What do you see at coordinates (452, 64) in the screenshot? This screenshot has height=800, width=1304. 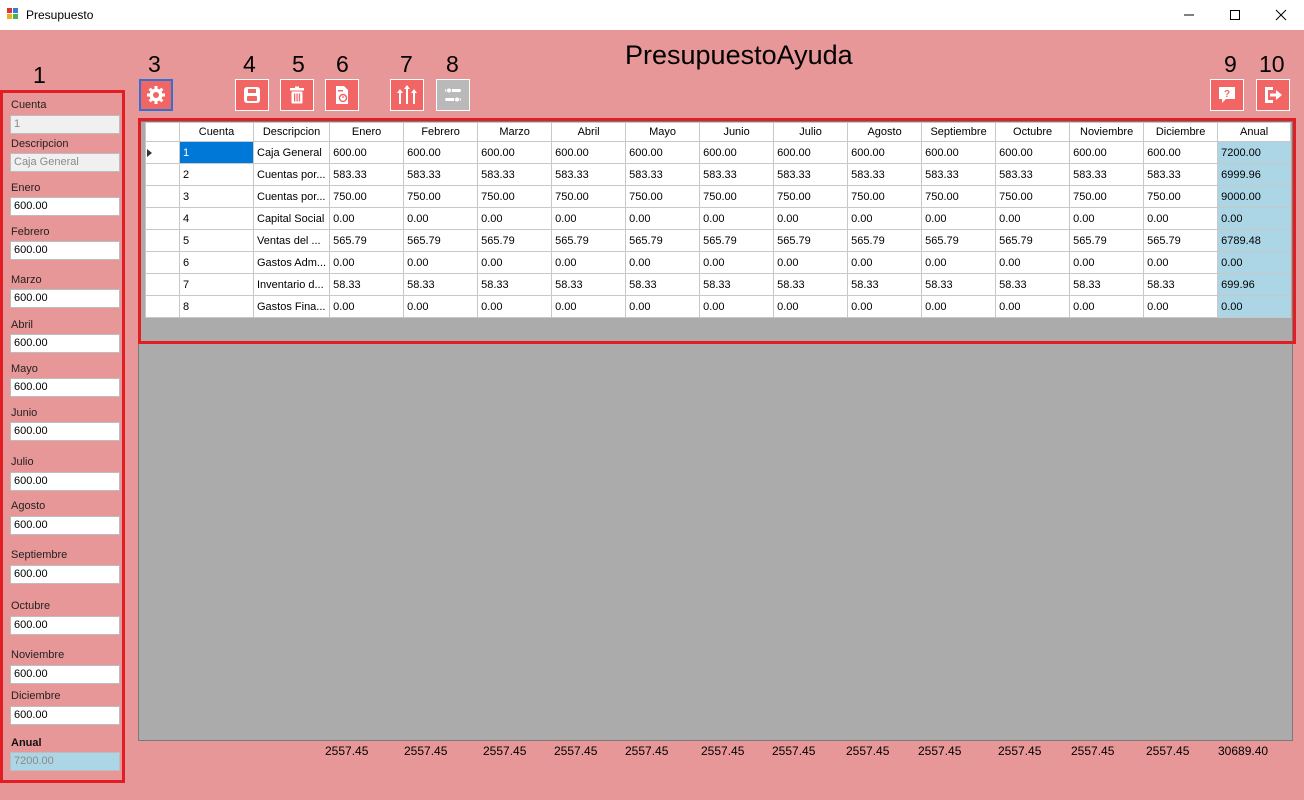 I see `annotation-number: 8` at bounding box center [452, 64].